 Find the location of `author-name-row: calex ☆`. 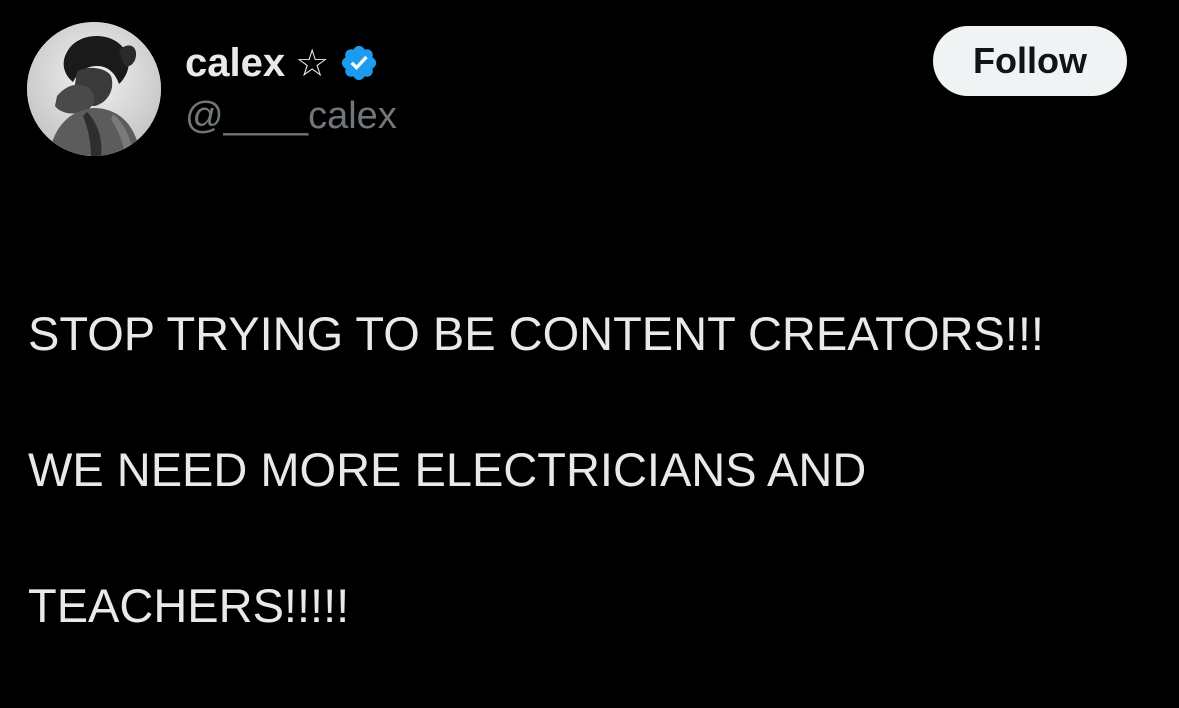

author-name-row: calex ☆ is located at coordinates (282, 63).